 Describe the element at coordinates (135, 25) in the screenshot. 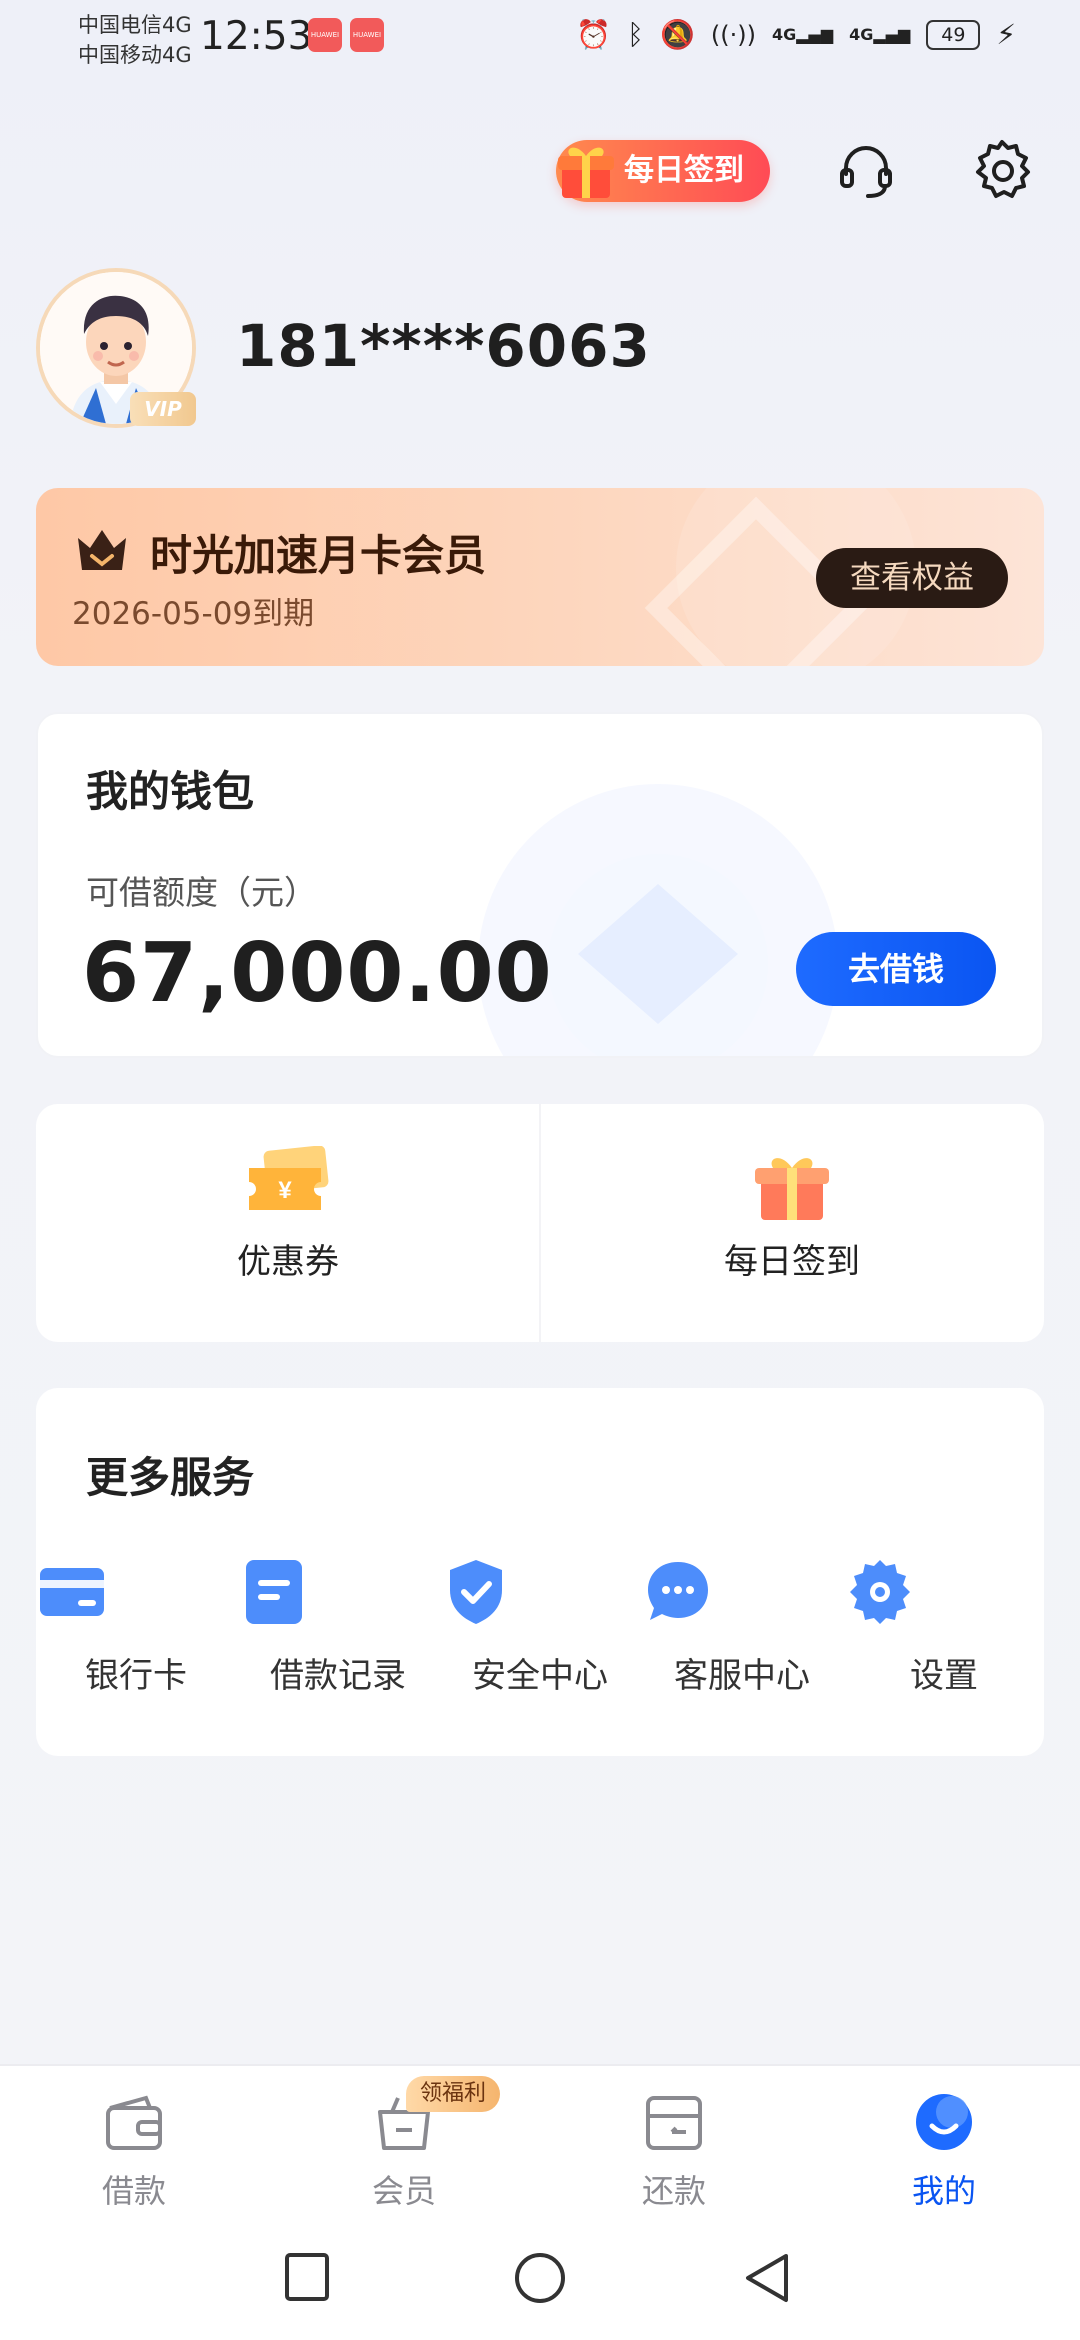

I see `carrier-1: 中国电信4G` at that location.